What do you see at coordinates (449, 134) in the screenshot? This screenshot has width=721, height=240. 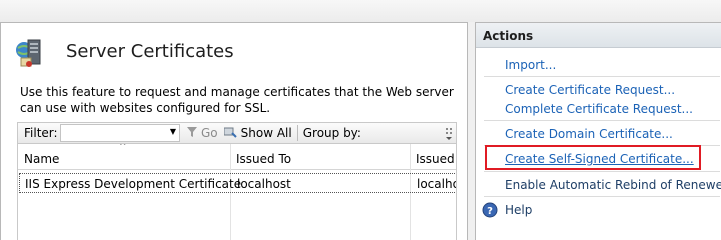 I see `toolbar-grip-icon` at bounding box center [449, 134].